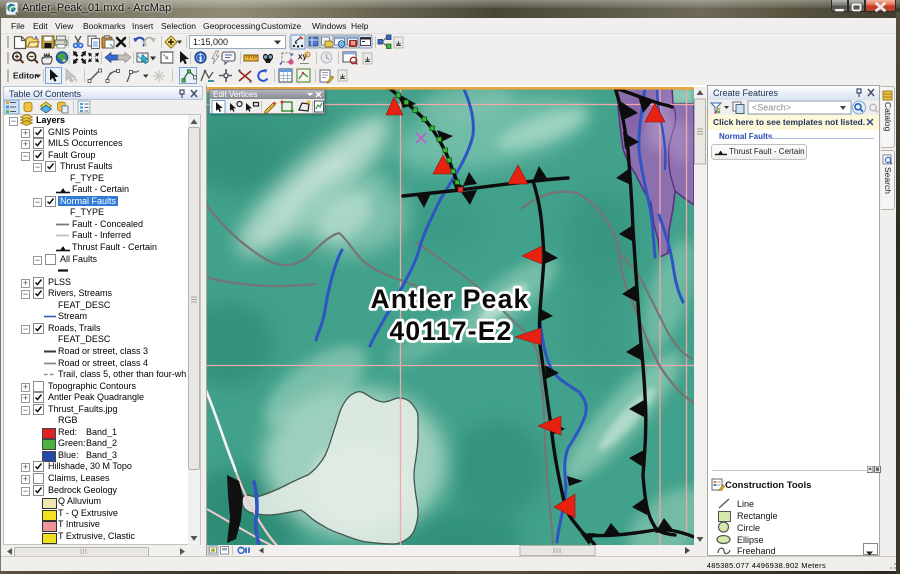 Image resolution: width=900 pixels, height=574 pixels. I want to click on svg-text: A, so click(75, 79).